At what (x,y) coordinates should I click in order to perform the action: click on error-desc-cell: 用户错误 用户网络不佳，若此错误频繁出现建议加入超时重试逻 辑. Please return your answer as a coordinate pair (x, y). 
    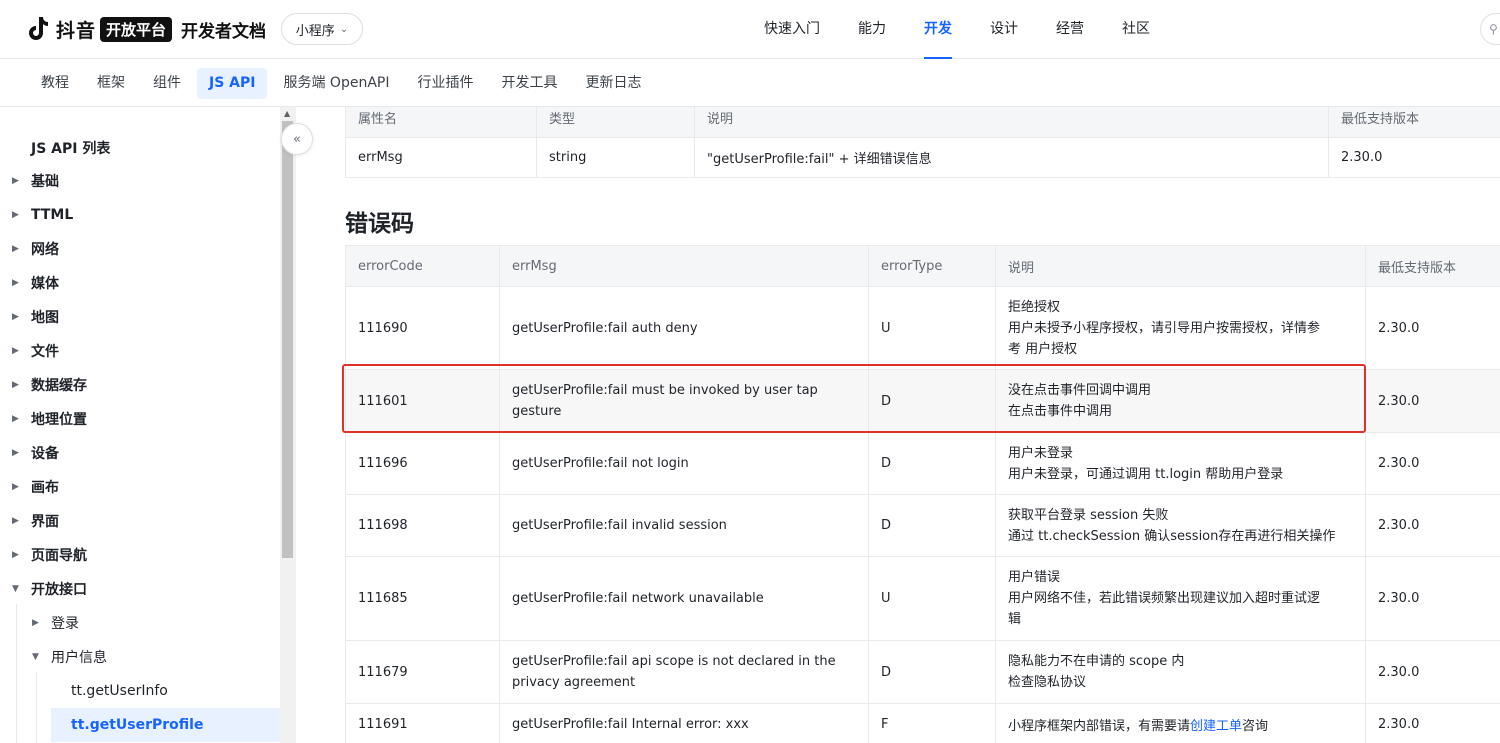
    Looking at the image, I should click on (1180, 598).